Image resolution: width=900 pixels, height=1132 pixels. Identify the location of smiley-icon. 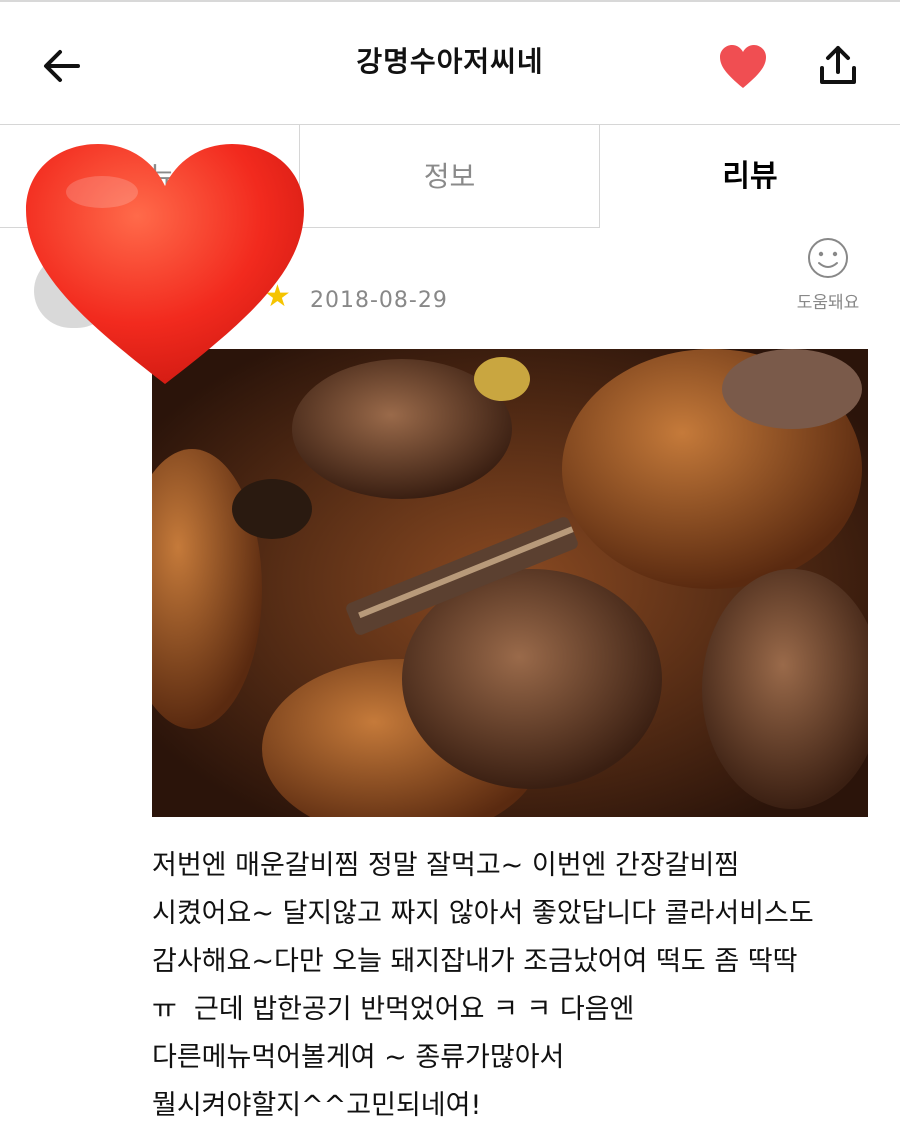
(828, 258).